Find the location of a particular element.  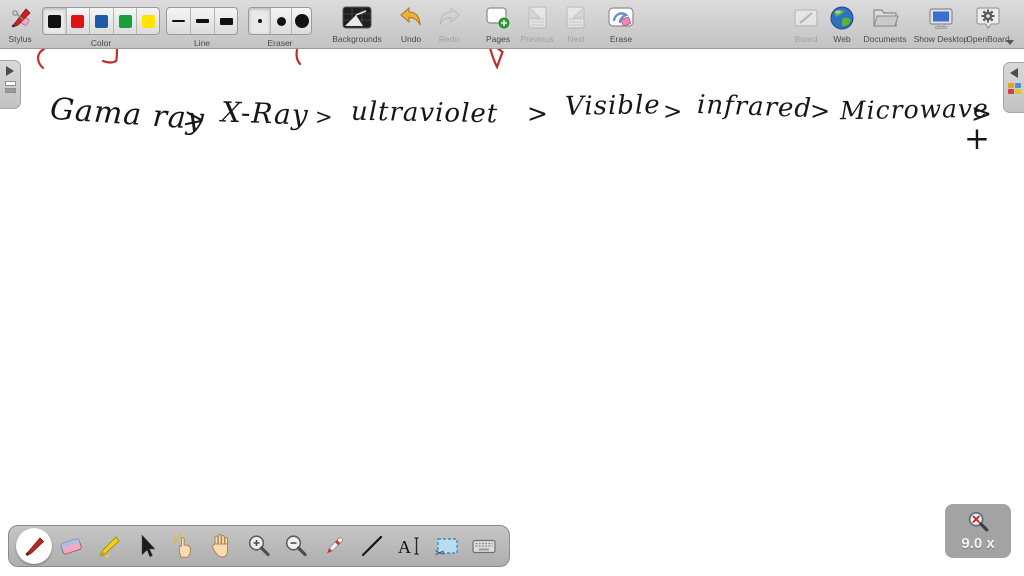

zoom-in-icon is located at coordinates (259, 546).